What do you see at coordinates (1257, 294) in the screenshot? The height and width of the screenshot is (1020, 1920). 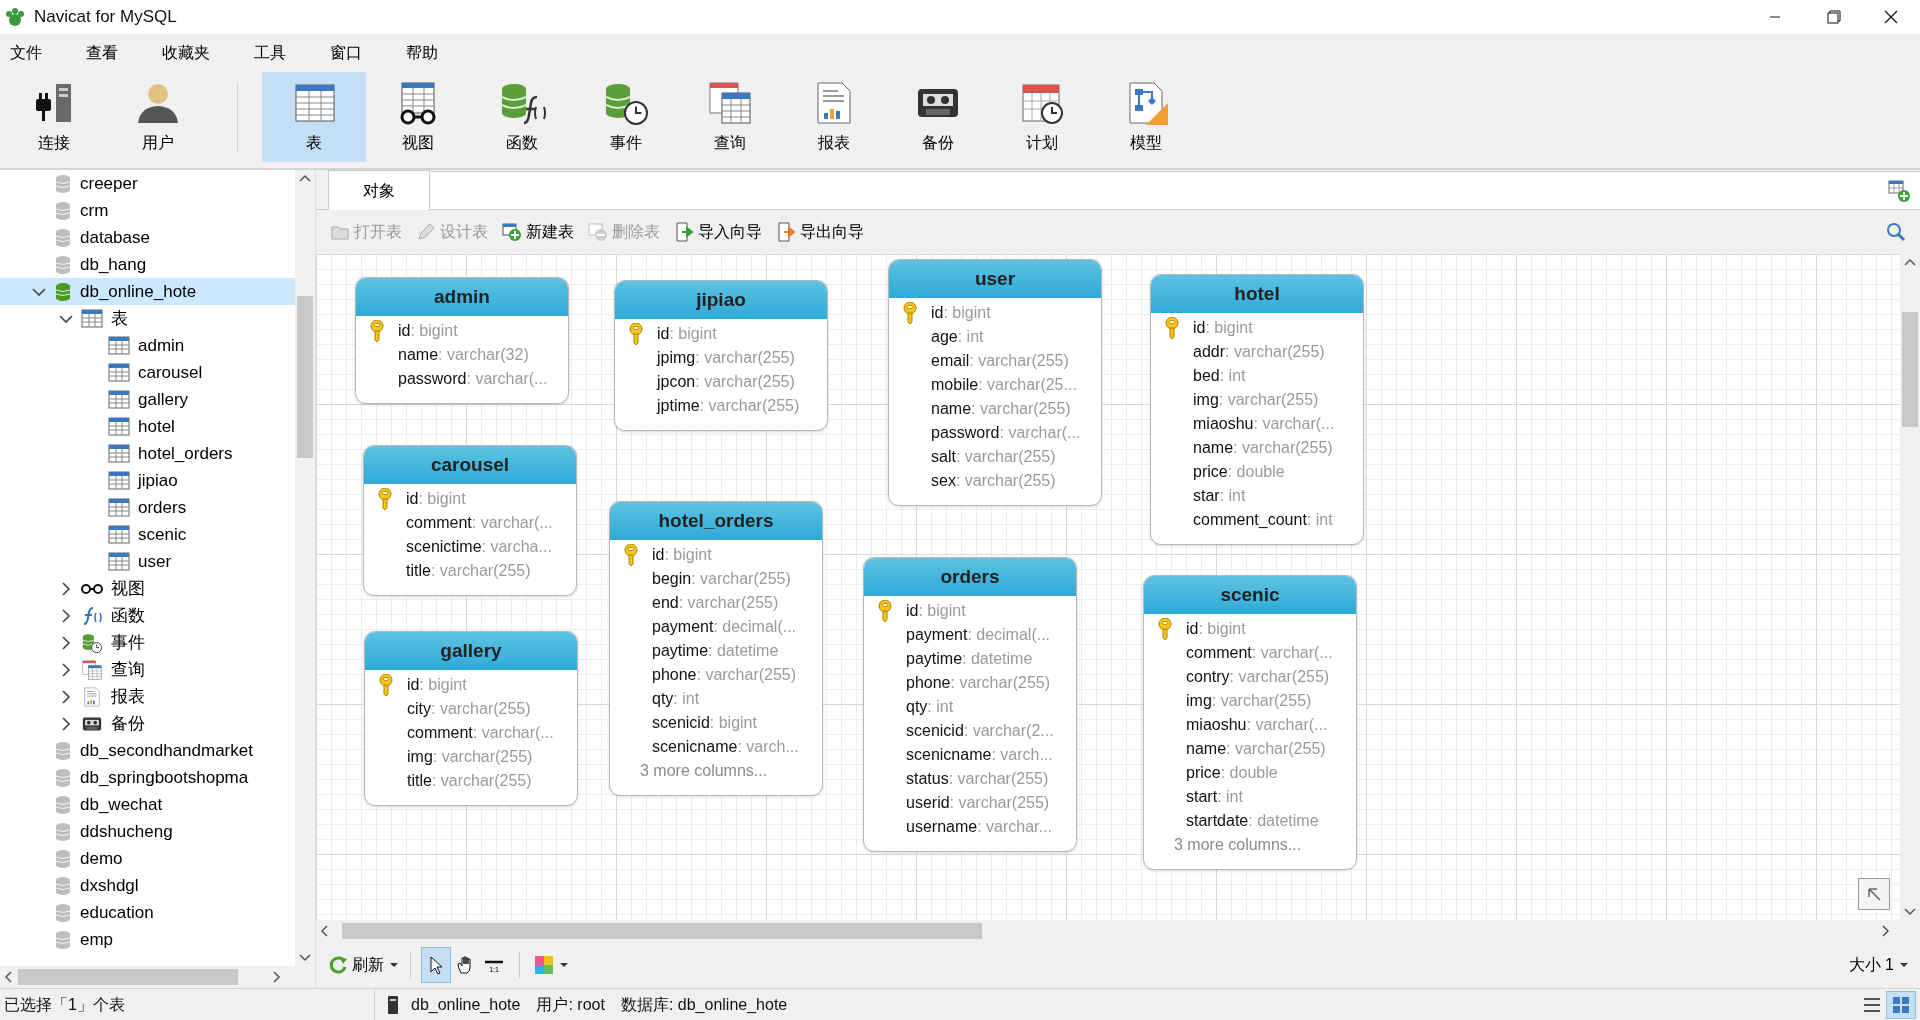 I see `entity-title: hotel` at bounding box center [1257, 294].